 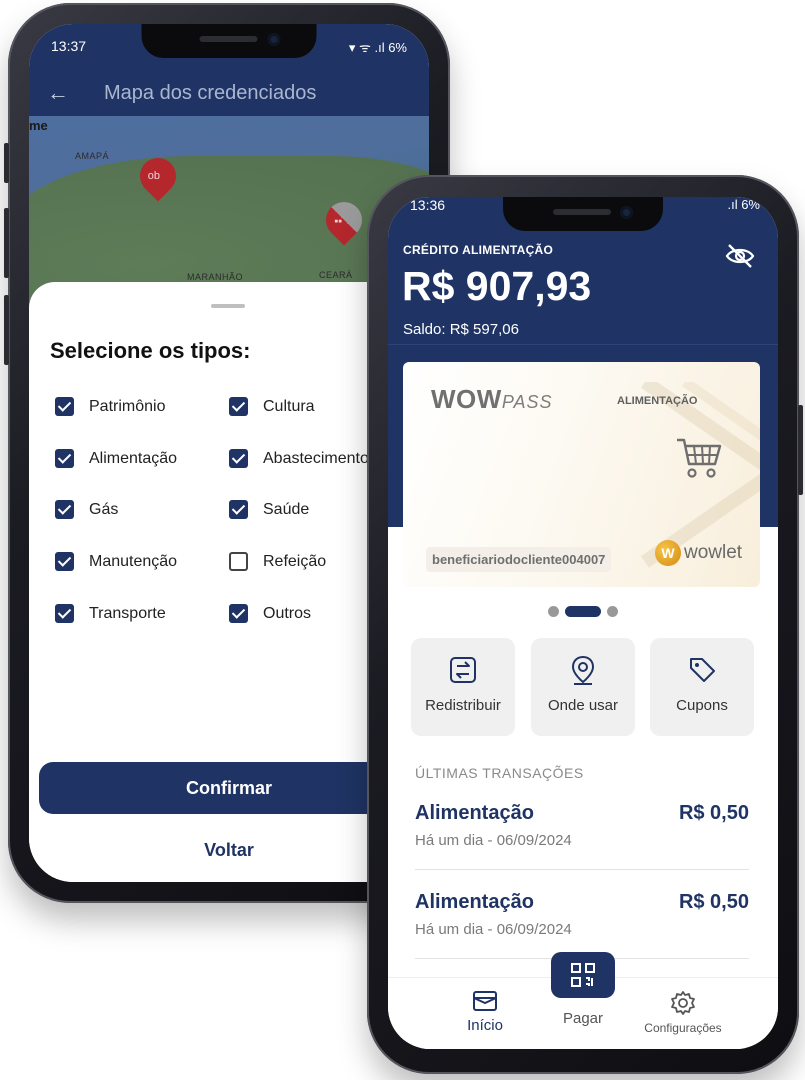 I want to click on type-checkbox-abastecimento: Abastecimento, so click(x=299, y=458).